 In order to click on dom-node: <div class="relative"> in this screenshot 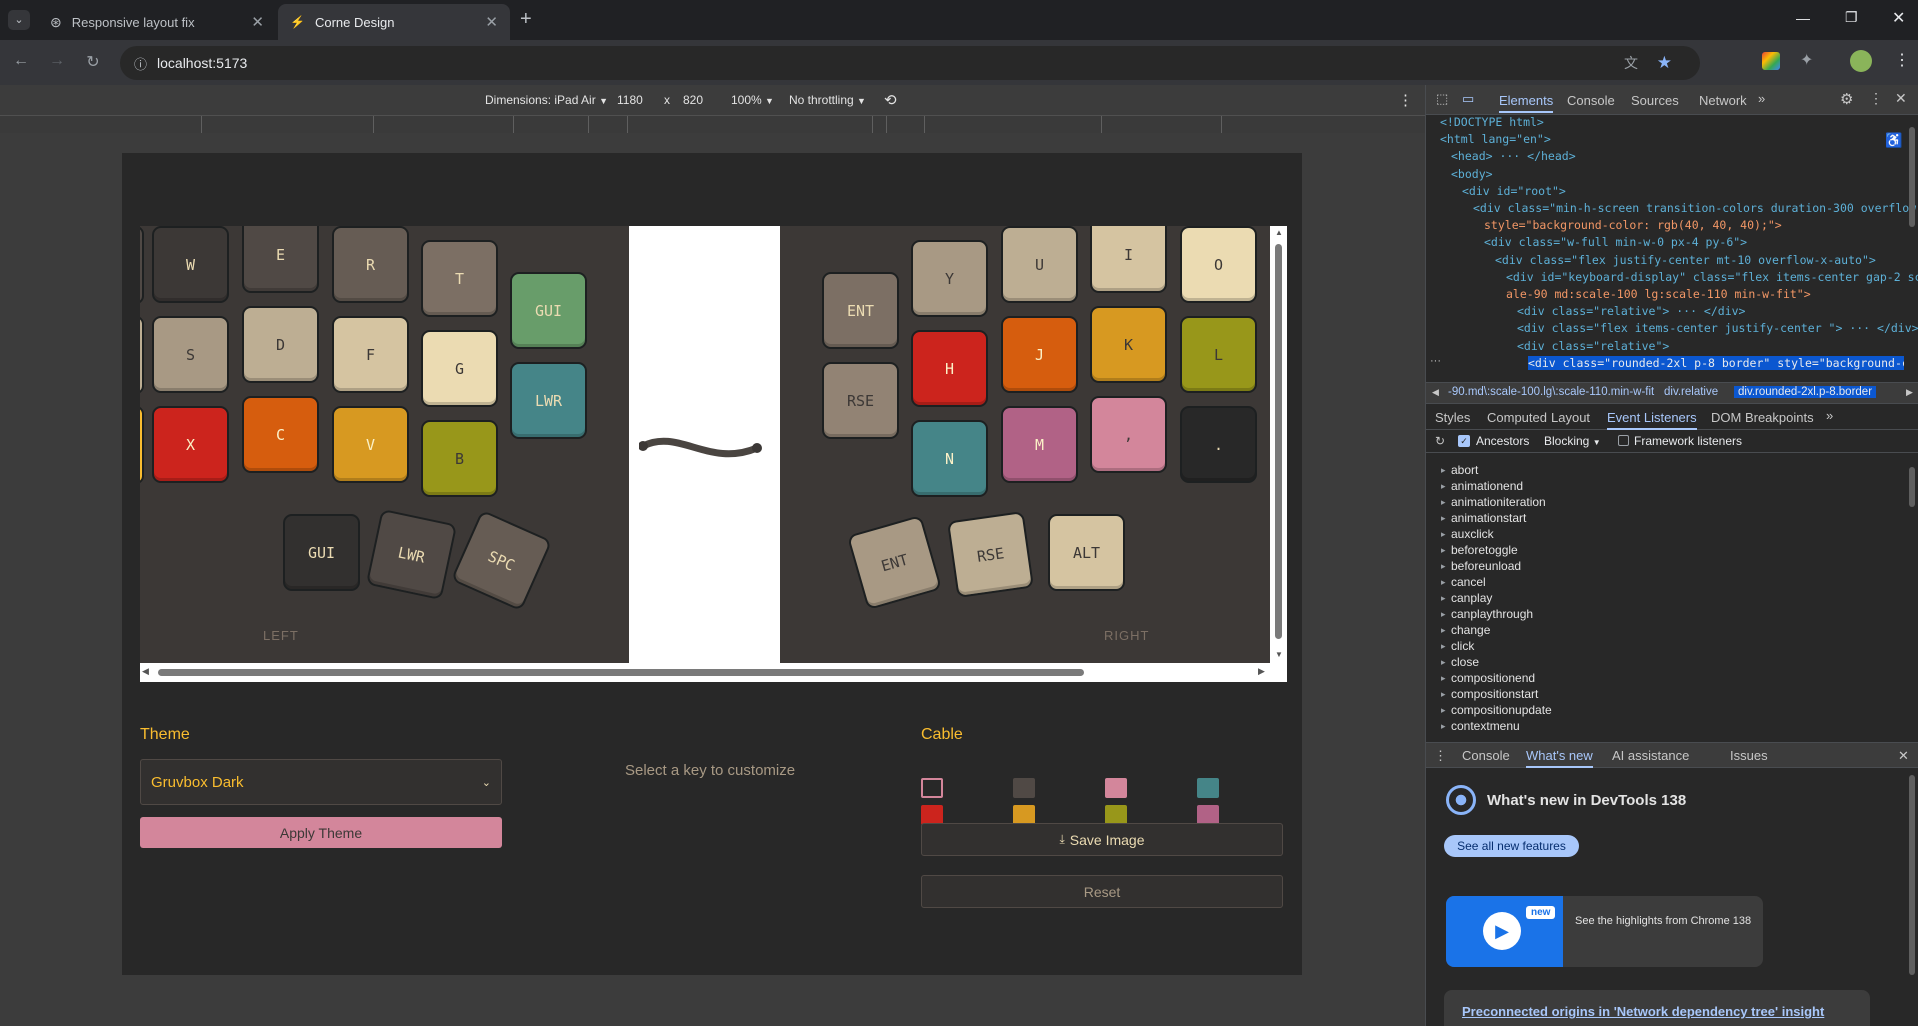, I will do `click(1593, 346)`.